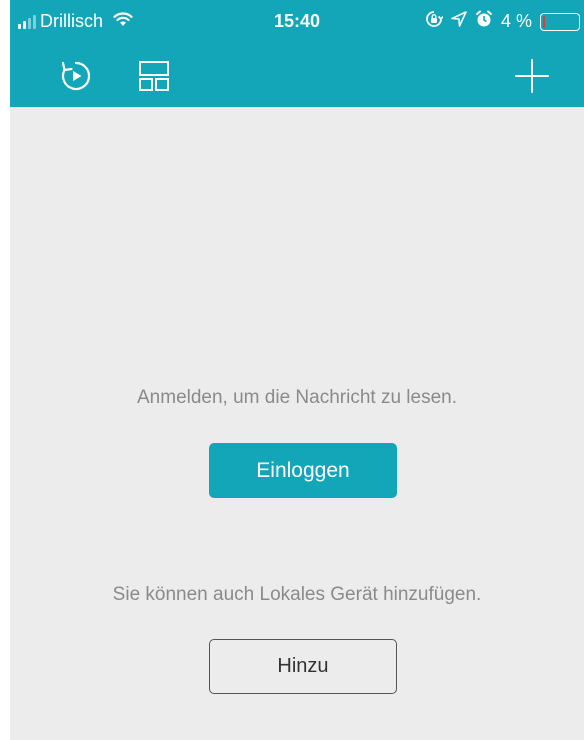 Image resolution: width=584 pixels, height=740 pixels. Describe the element at coordinates (303, 470) in the screenshot. I see `login-button: Einloggen` at that location.